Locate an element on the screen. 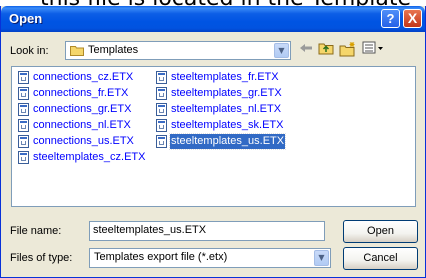 The width and height of the screenshot is (426, 278). views-menu-icon is located at coordinates (373, 50).